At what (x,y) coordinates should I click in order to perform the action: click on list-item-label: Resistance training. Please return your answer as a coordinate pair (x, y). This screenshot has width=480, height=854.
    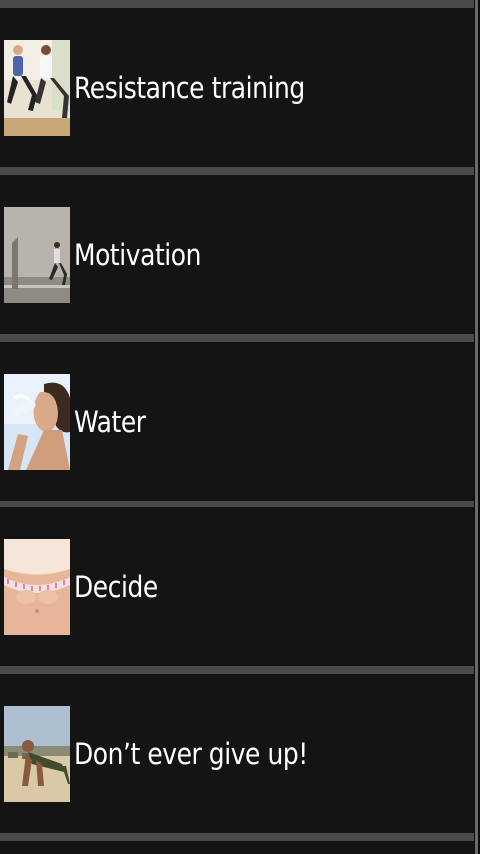
    Looking at the image, I should click on (189, 87).